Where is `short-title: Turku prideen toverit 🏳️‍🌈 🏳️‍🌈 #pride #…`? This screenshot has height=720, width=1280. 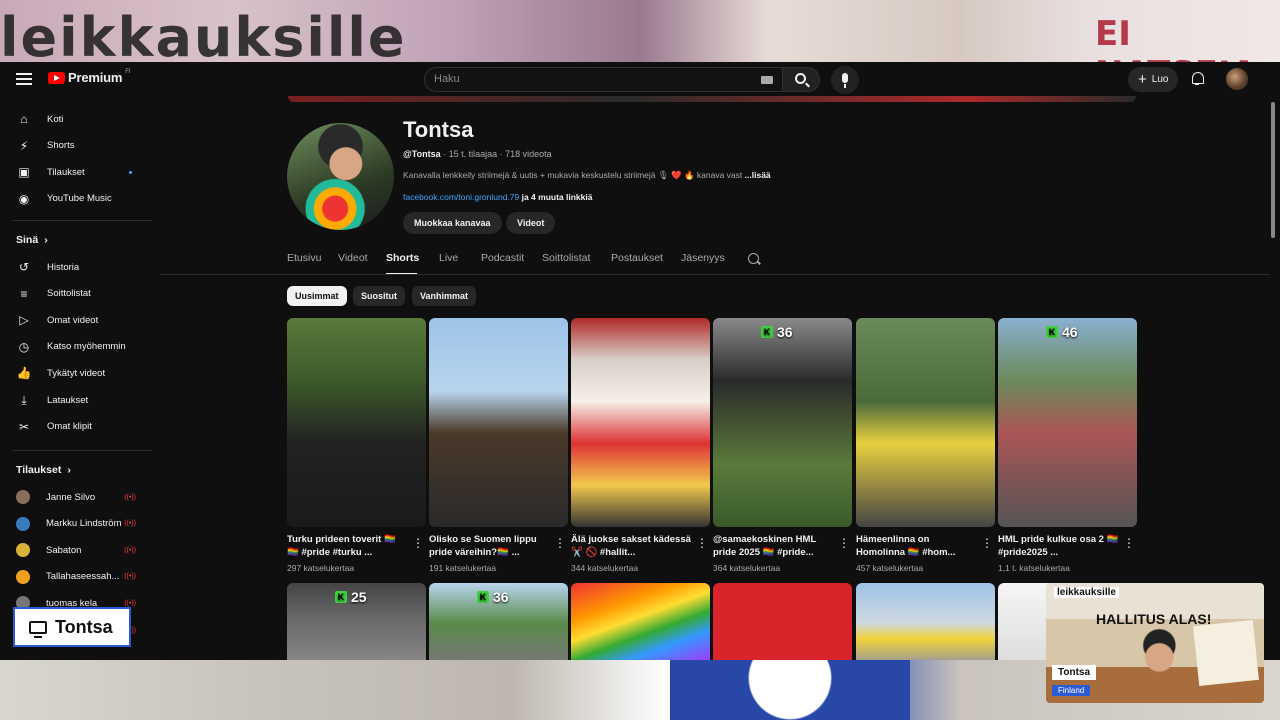
short-title: Turku prideen toverit 🏳️‍🌈 🏳️‍🌈 #pride #… is located at coordinates (356, 546).